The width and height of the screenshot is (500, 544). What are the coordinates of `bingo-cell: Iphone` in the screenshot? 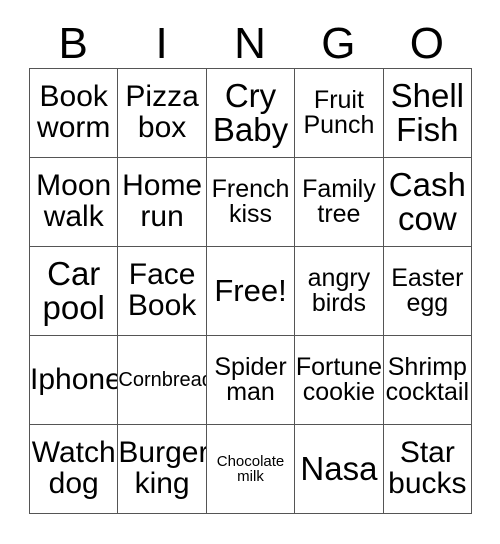 It's located at (74, 380).